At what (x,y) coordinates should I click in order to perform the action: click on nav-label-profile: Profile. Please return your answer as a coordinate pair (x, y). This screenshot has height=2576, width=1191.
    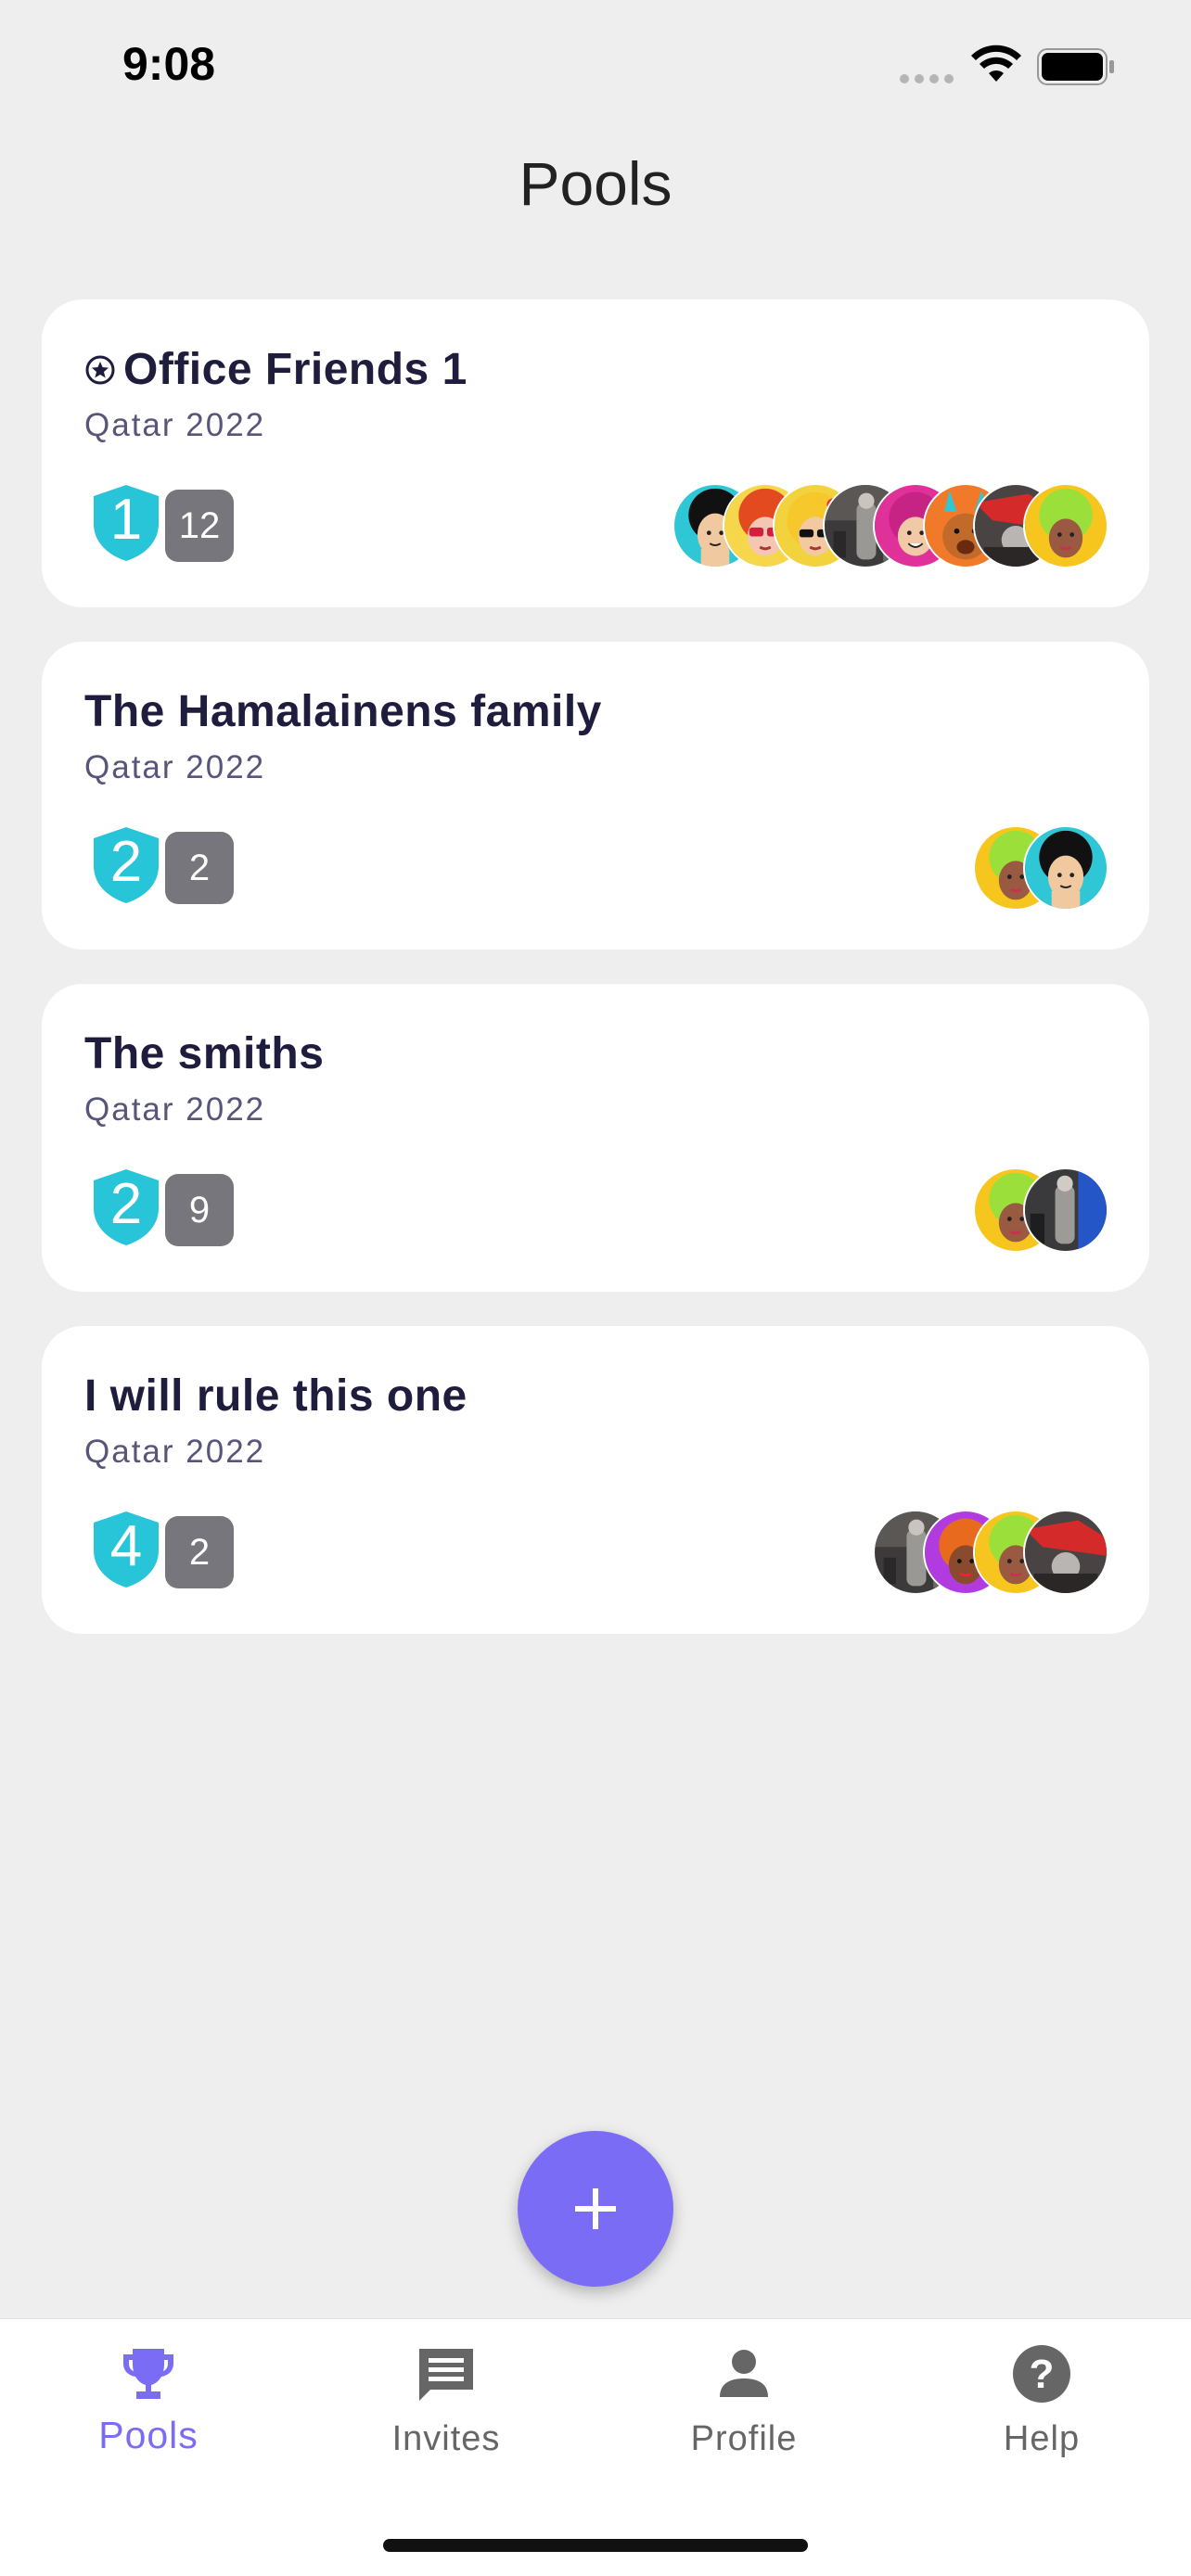
    Looking at the image, I should click on (744, 2438).